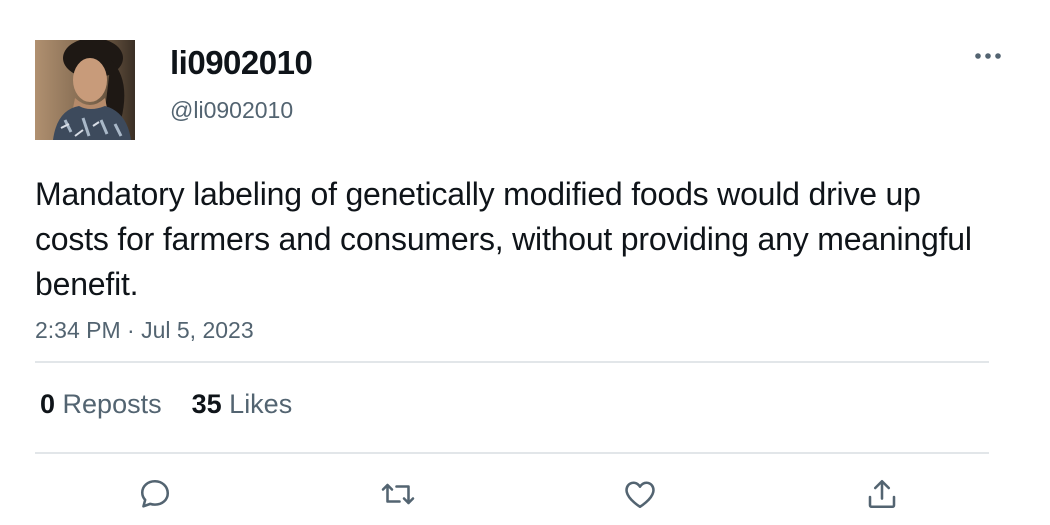  I want to click on reposts-stat: 0 Reposts, so click(101, 404).